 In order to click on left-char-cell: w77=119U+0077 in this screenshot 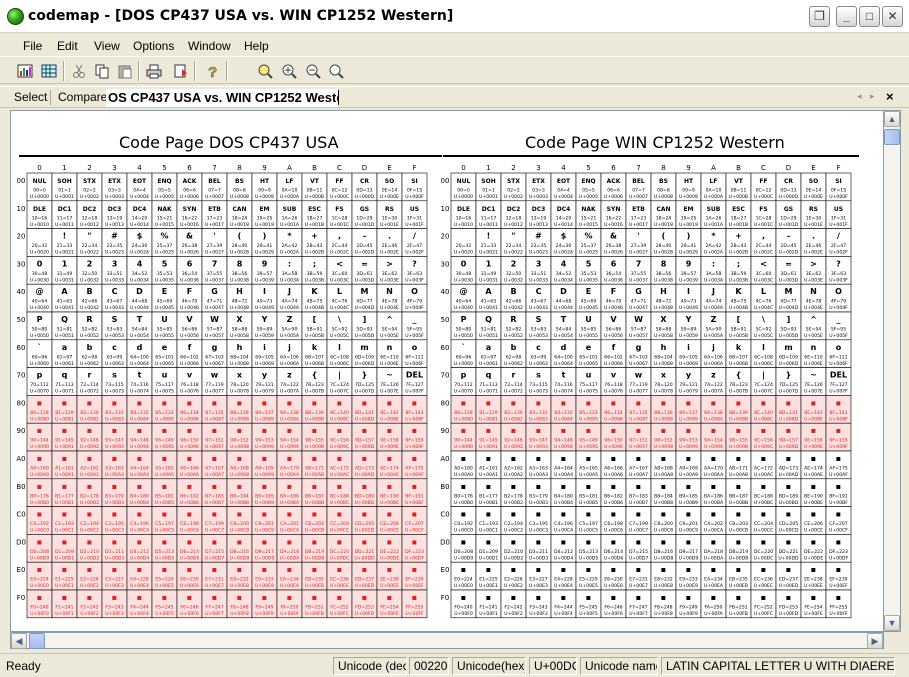, I will do `click(214, 381)`.